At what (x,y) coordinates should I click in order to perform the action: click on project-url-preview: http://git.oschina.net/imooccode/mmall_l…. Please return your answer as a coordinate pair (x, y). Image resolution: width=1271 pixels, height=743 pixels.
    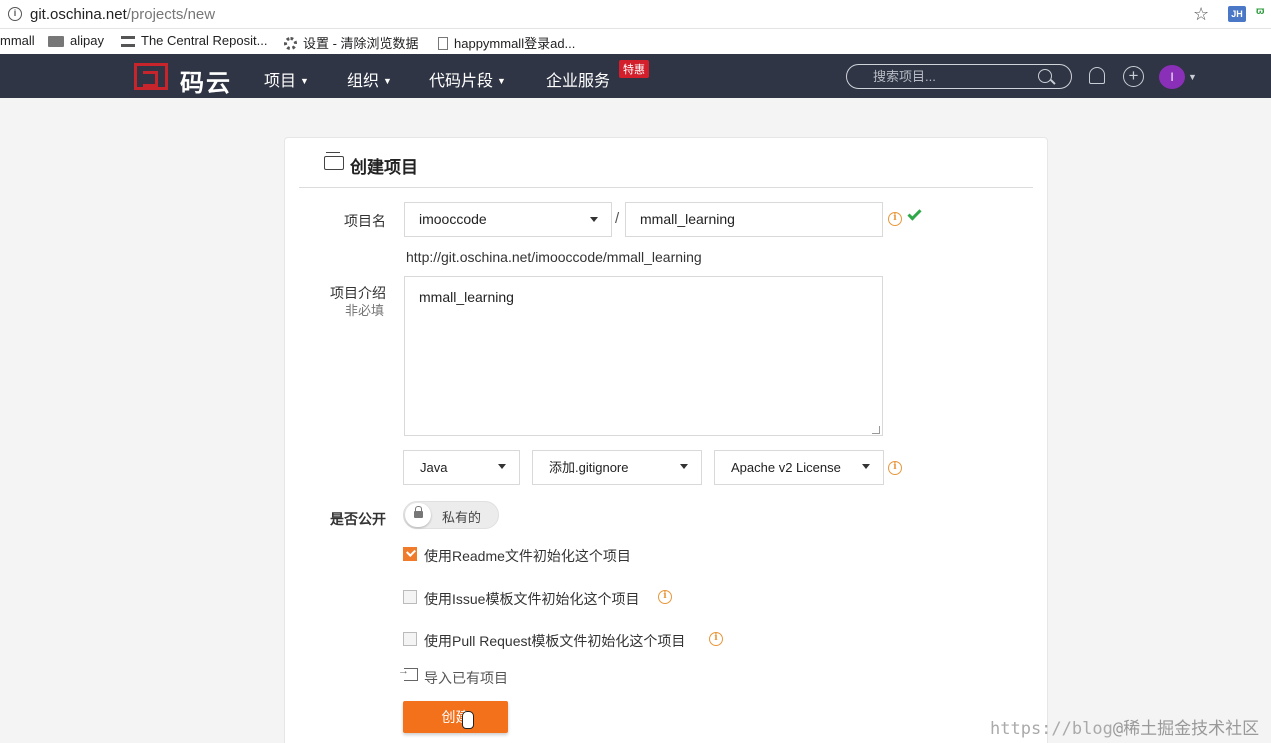
    Looking at the image, I should click on (554, 257).